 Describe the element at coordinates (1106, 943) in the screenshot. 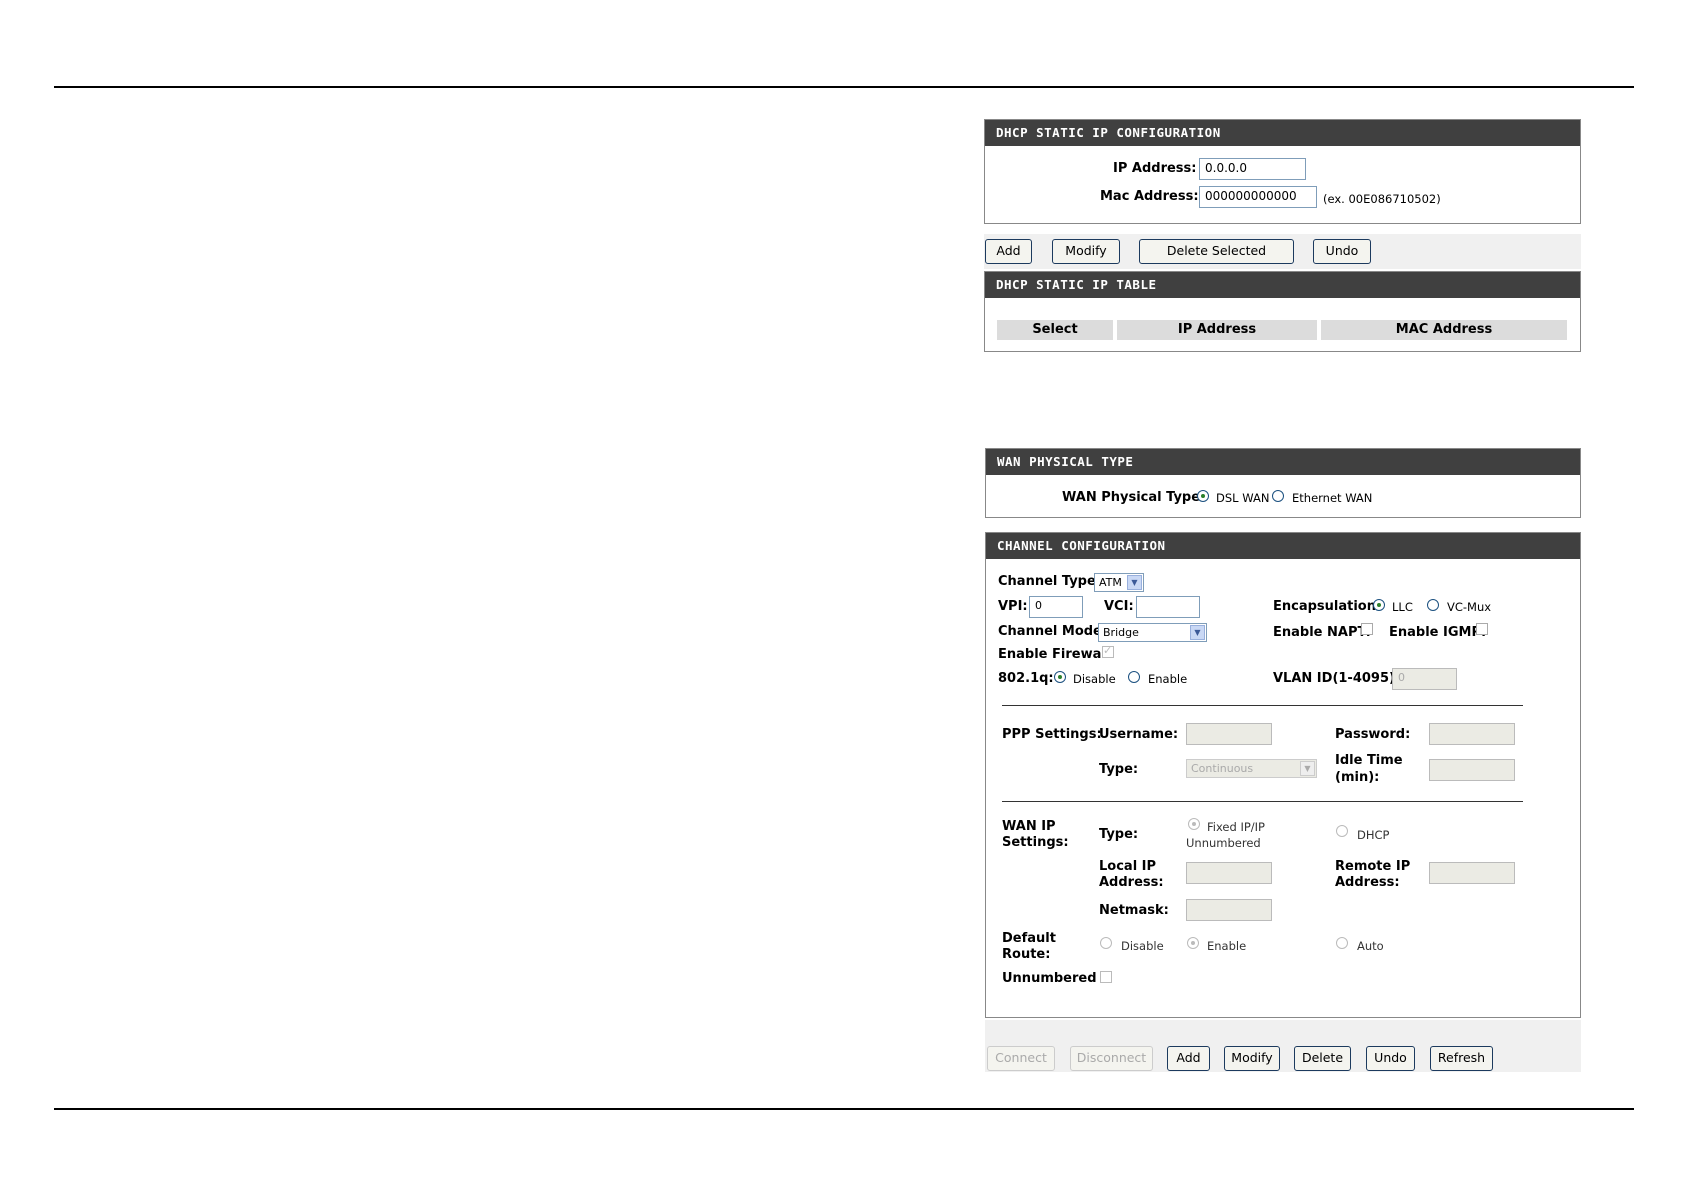

I see `route-disable-radio` at that location.